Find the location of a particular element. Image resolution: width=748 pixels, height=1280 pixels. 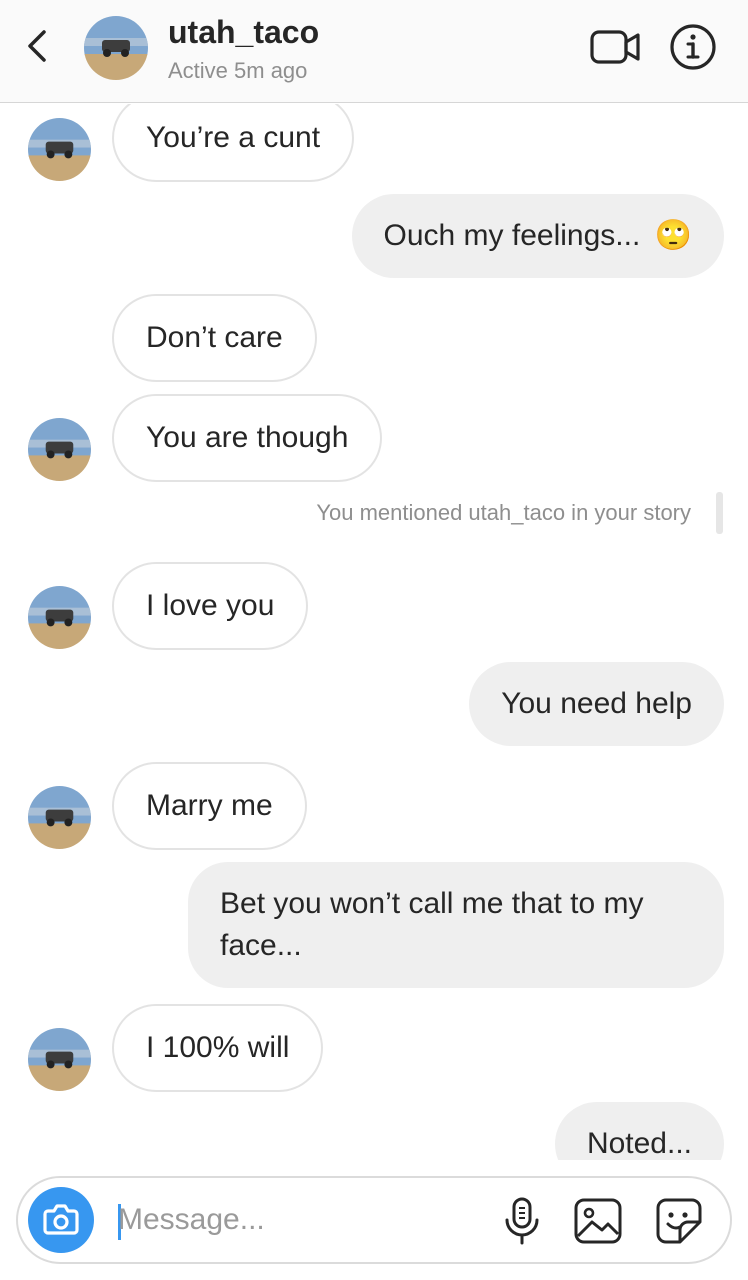

contact-avatar is located at coordinates (116, 48).